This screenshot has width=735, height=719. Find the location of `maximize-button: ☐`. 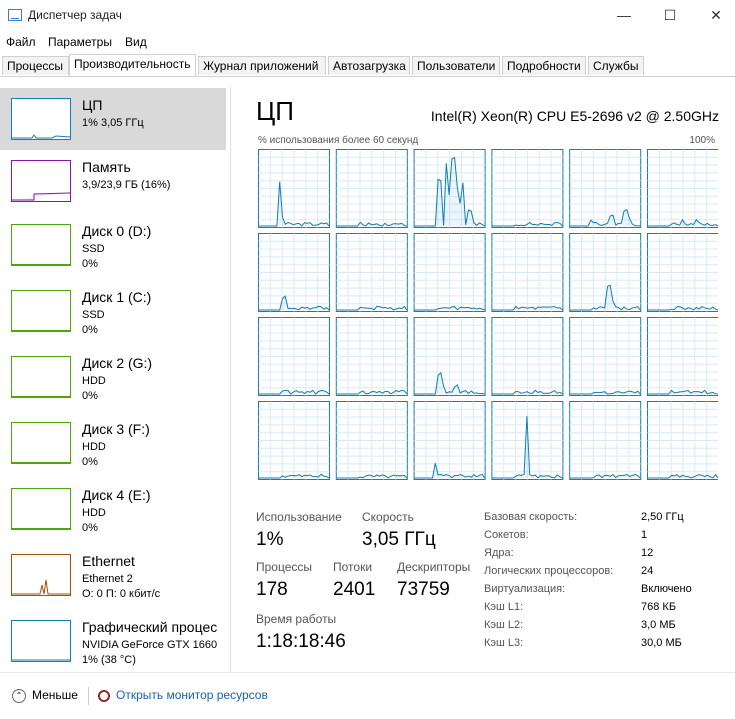

maximize-button: ☐ is located at coordinates (670, 15).